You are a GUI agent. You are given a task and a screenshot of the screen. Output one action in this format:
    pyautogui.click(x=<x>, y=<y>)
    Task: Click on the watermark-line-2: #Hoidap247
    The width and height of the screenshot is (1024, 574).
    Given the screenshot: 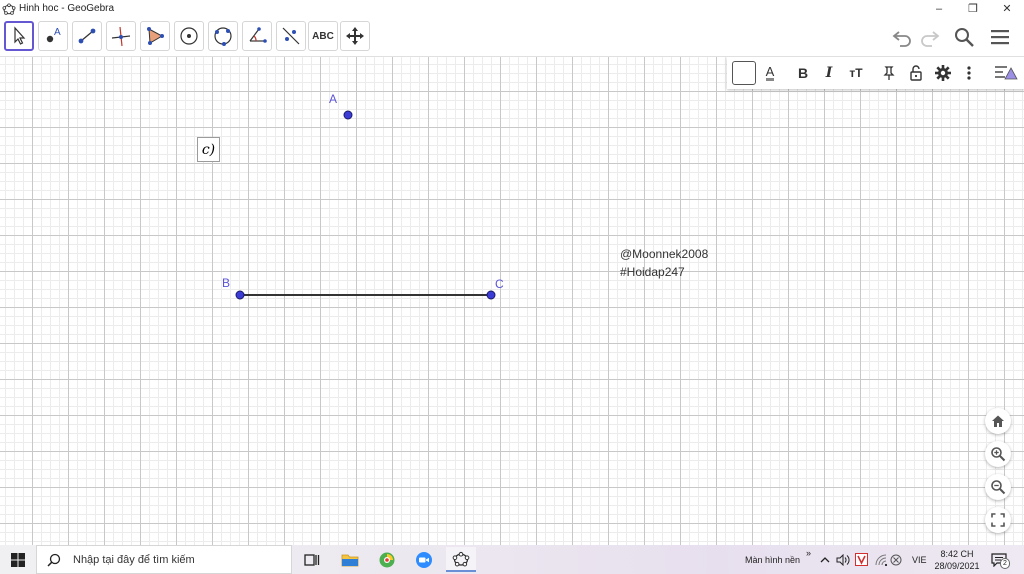 What is the action you would take?
    pyautogui.click(x=652, y=272)
    